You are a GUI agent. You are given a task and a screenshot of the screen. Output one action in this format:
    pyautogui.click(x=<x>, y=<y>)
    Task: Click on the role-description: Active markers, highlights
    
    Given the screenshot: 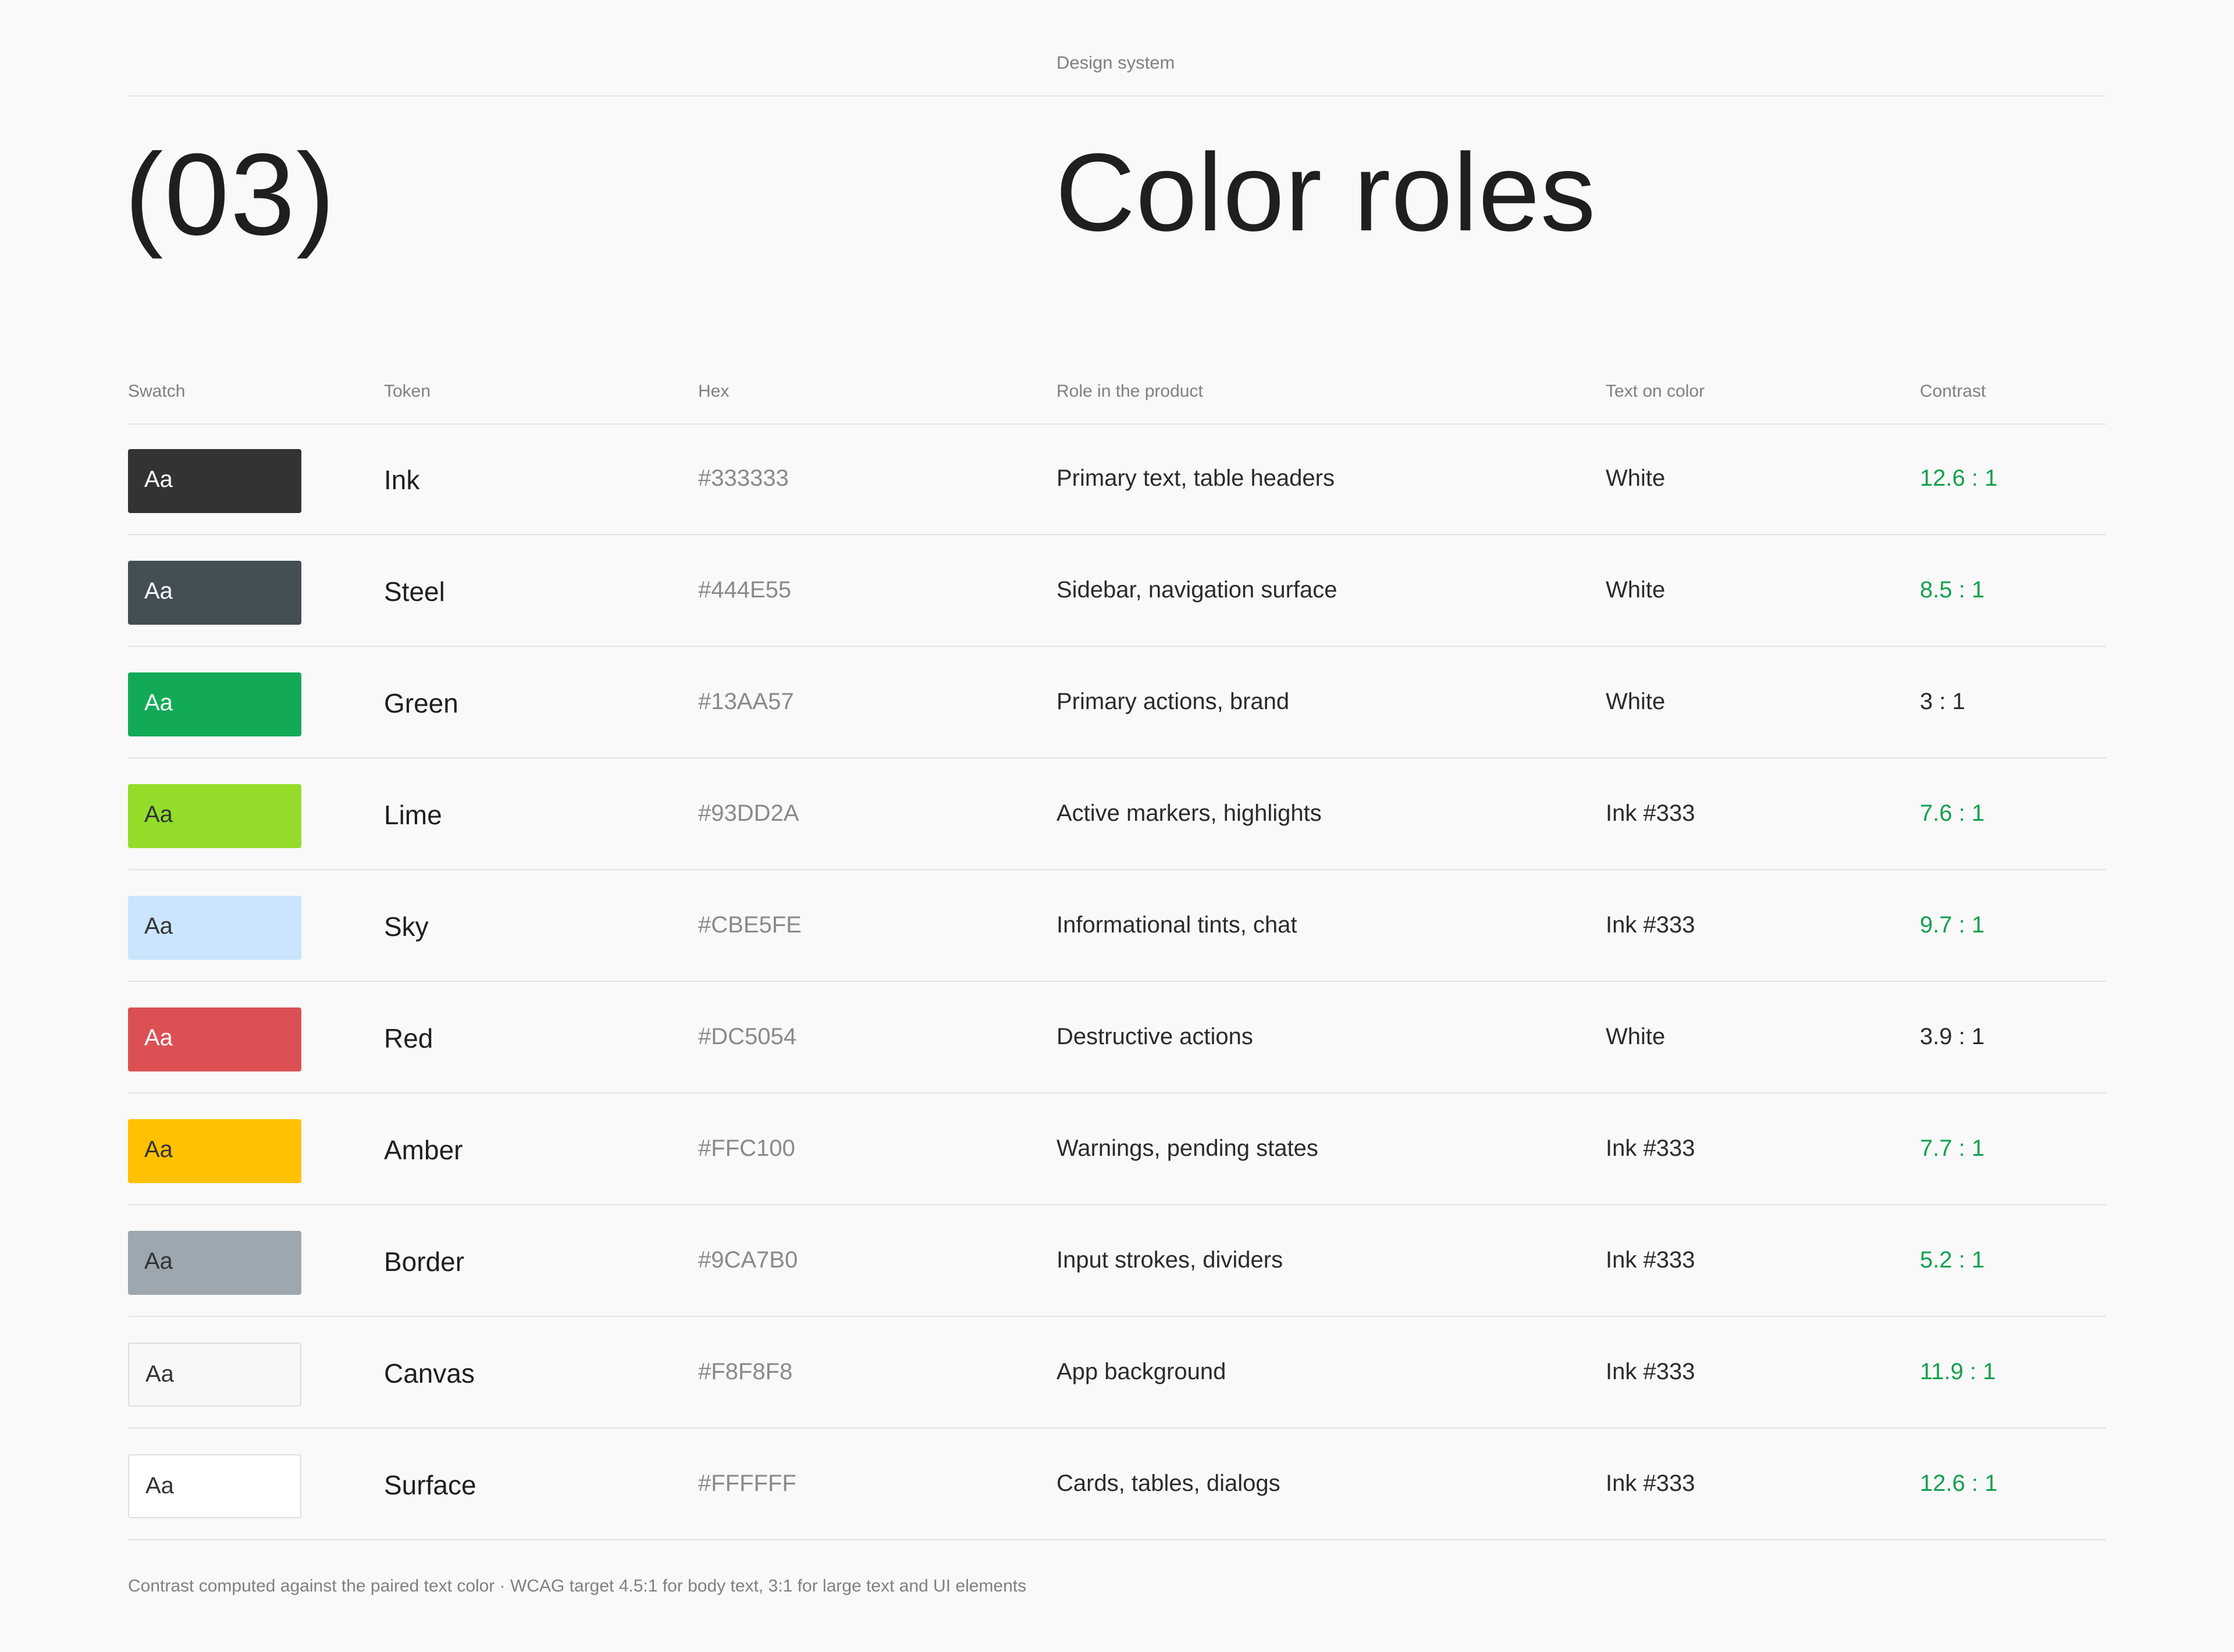 What is the action you would take?
    pyautogui.click(x=1189, y=813)
    